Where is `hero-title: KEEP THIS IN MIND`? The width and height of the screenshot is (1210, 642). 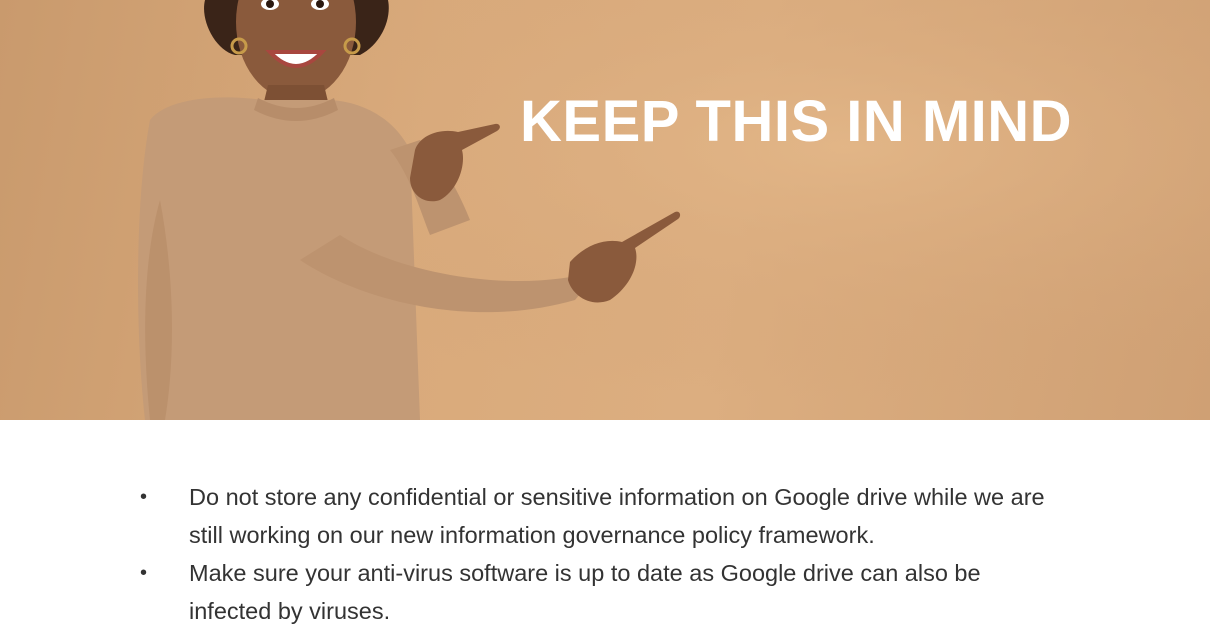 hero-title: KEEP THIS IN MIND is located at coordinates (796, 121).